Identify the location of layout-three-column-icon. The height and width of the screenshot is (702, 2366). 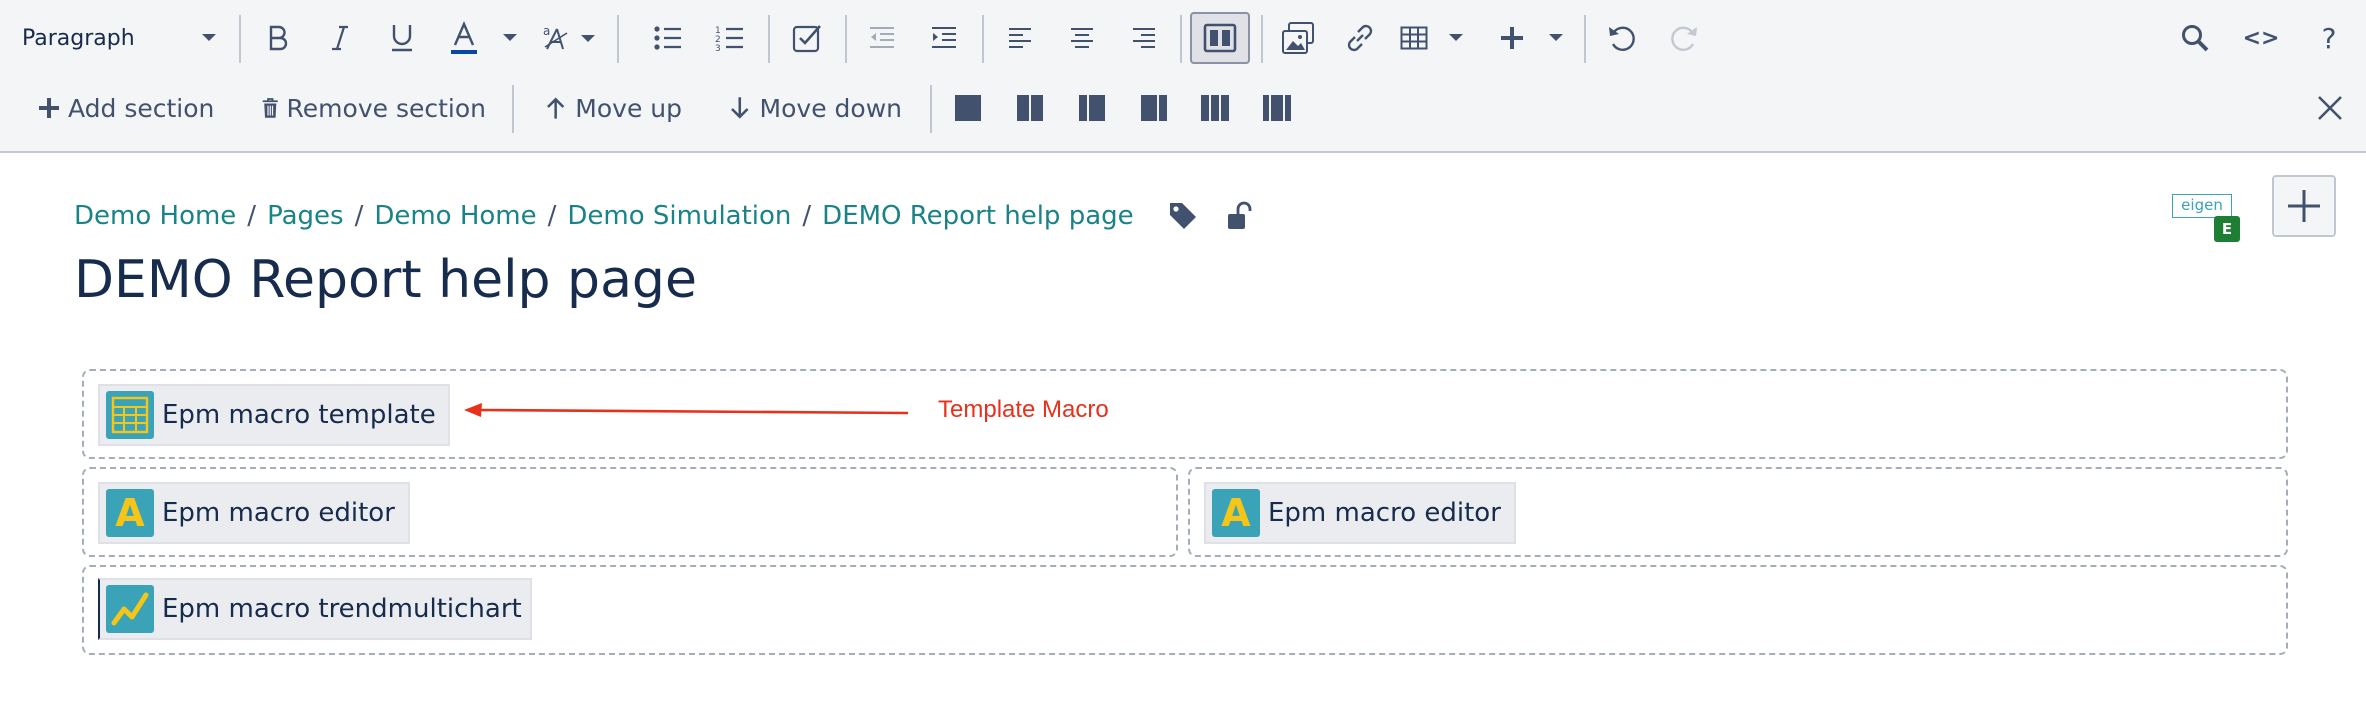
(1215, 108).